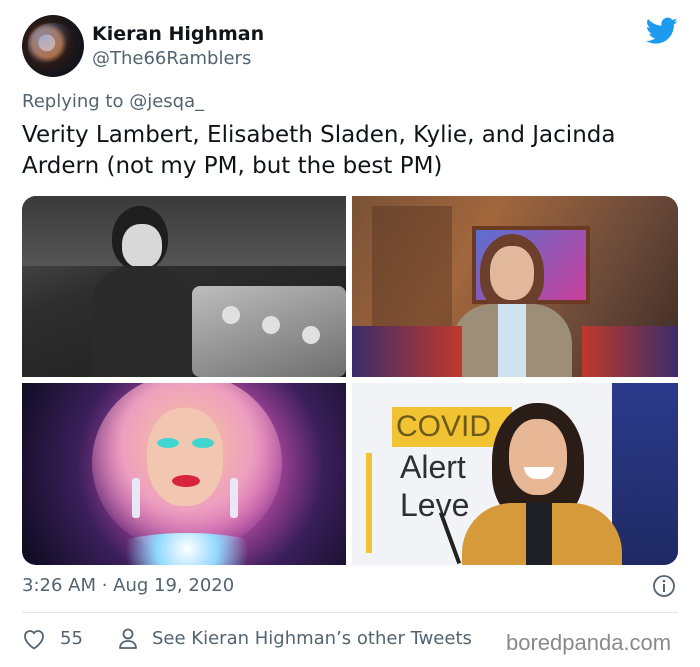 The height and width of the screenshot is (667, 700). Describe the element at coordinates (435, 505) in the screenshot. I see `photo-4-sign-line-3: Leve` at that location.